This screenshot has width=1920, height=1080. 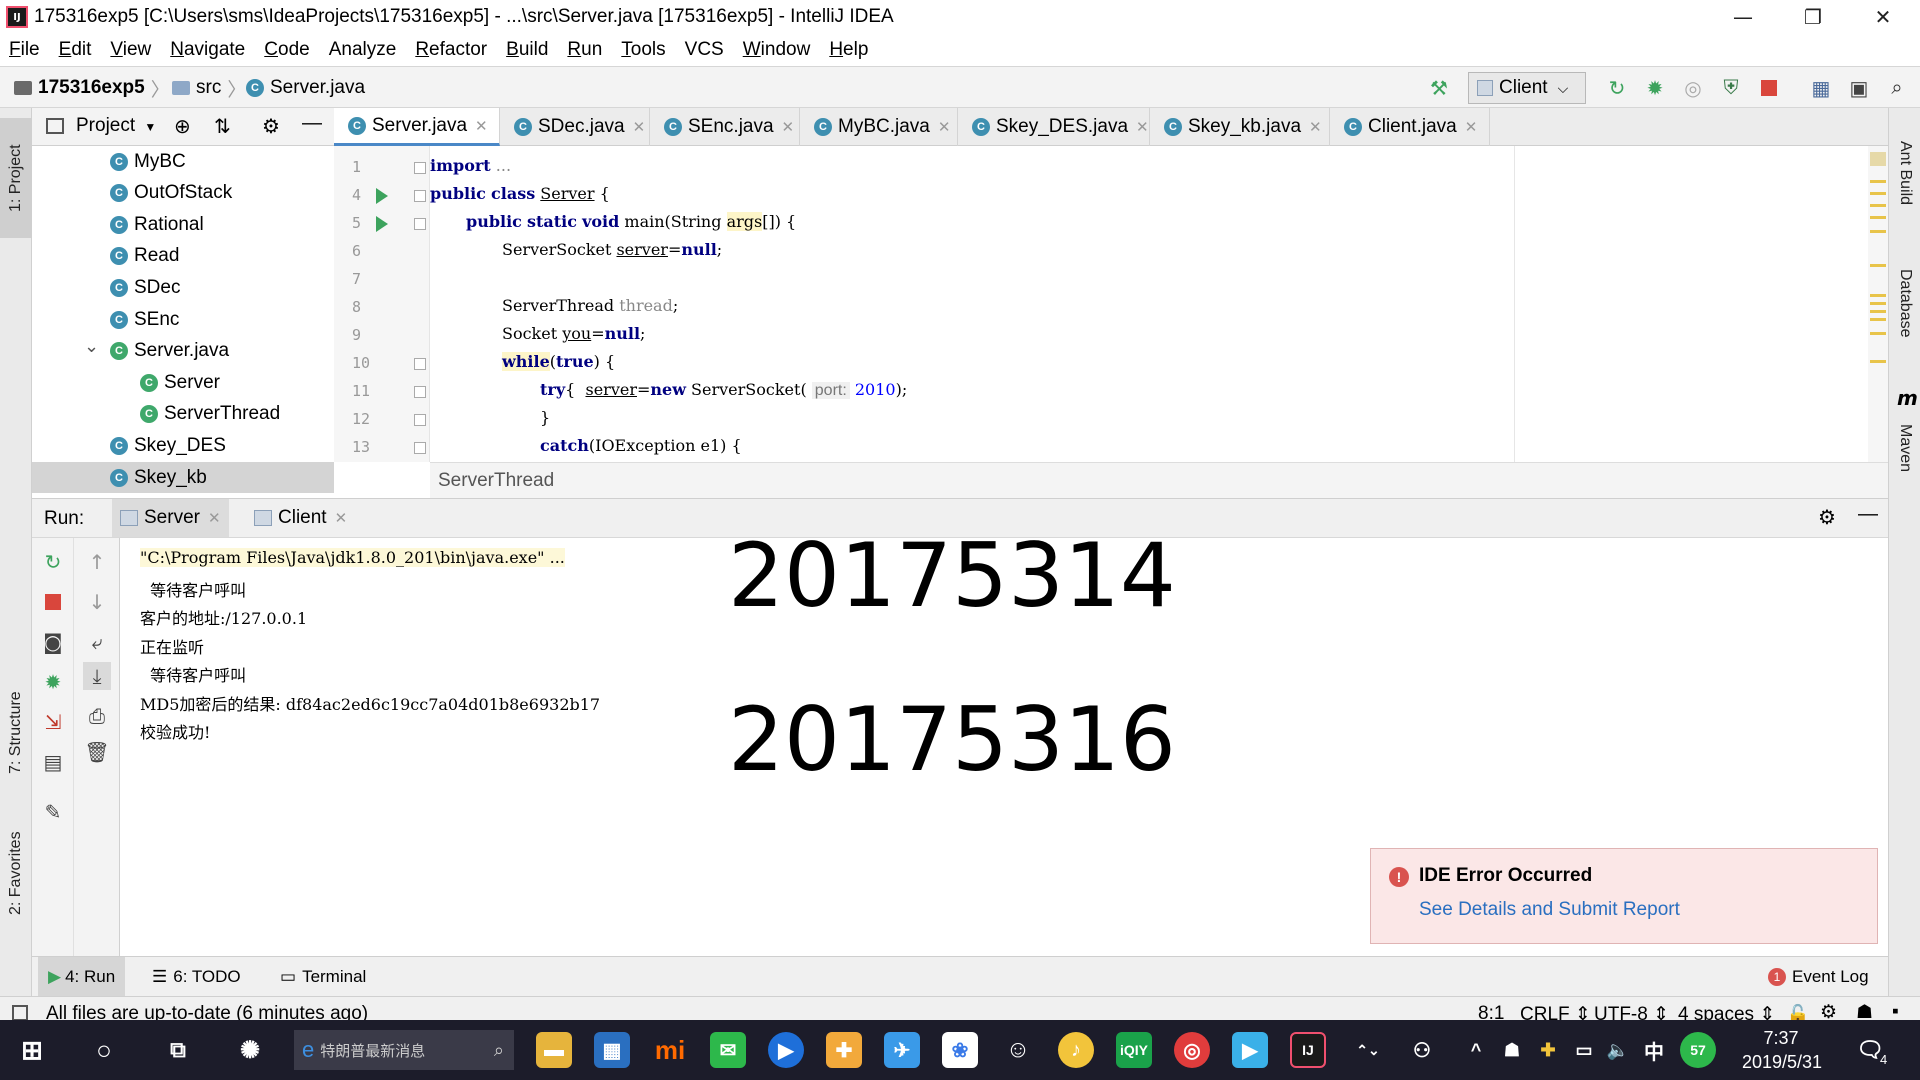 What do you see at coordinates (1904, 448) in the screenshot?
I see `maven-tool-tab: Maven` at bounding box center [1904, 448].